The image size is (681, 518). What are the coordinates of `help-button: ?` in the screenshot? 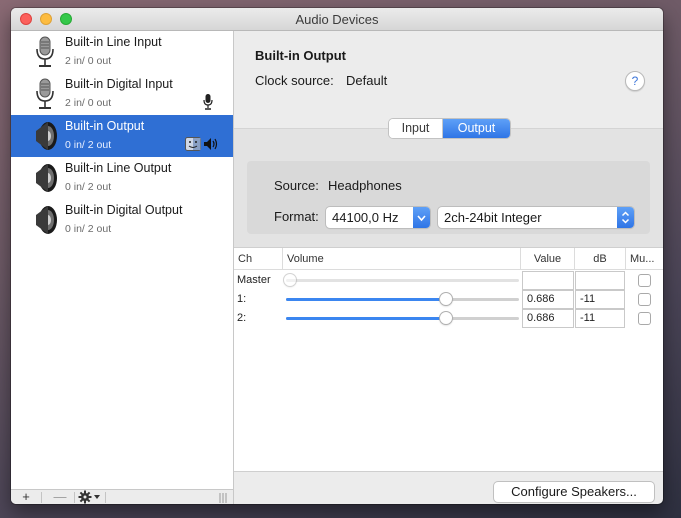 It's located at (635, 81).